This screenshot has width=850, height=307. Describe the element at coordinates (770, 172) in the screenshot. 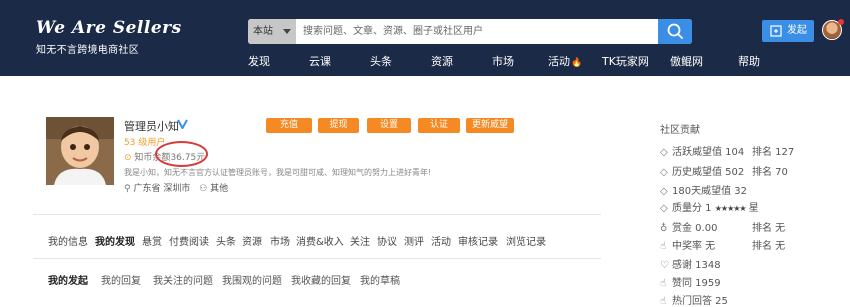

I see `stat-rank: 排名 70` at that location.